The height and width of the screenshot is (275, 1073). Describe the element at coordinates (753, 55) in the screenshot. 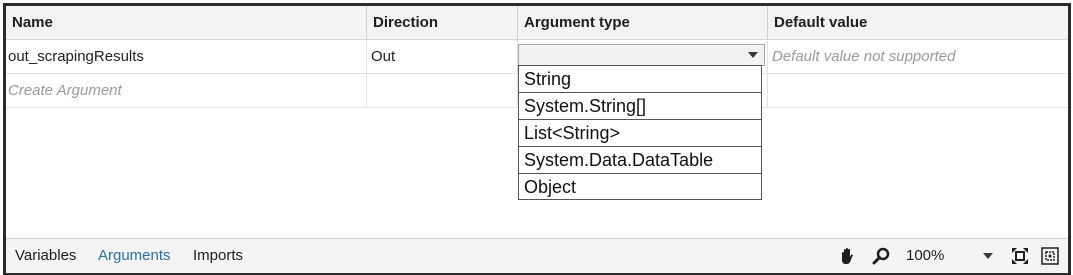

I see `dropdown-arrow-icon` at that location.